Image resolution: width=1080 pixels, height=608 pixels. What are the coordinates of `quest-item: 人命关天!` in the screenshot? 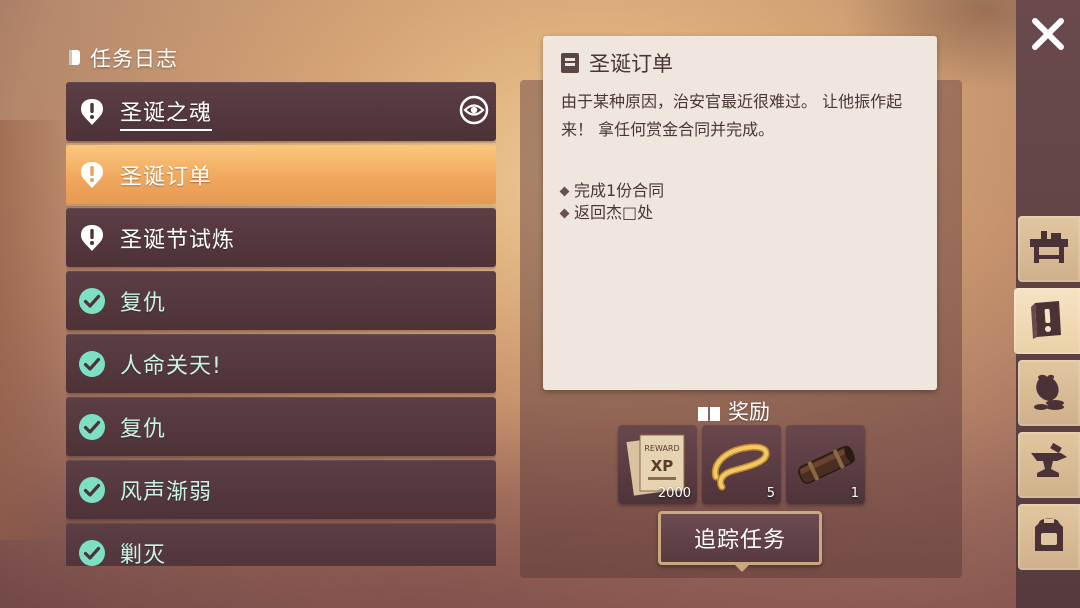 It's located at (281, 363).